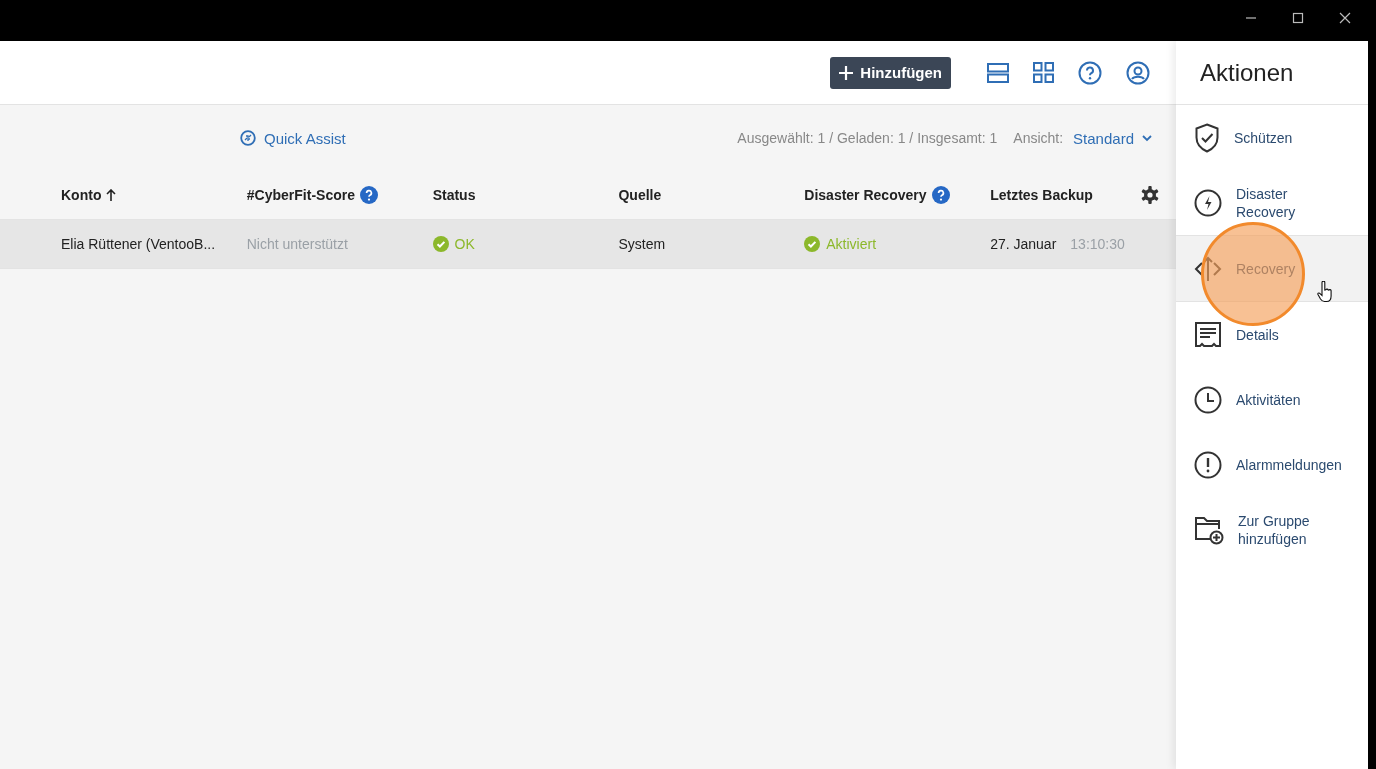 The width and height of the screenshot is (1376, 769). Describe the element at coordinates (464, 244) in the screenshot. I see `status-text: OK` at that location.